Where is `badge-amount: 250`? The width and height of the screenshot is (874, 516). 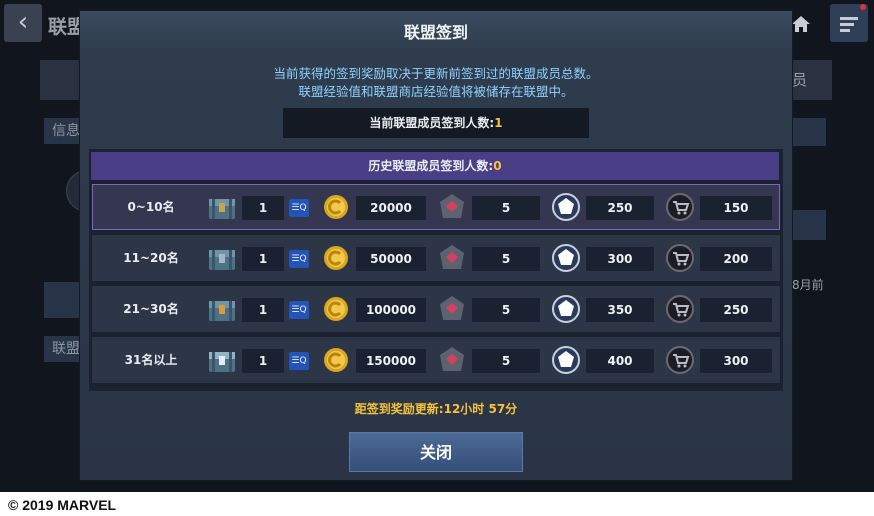
badge-amount: 250 is located at coordinates (620, 208).